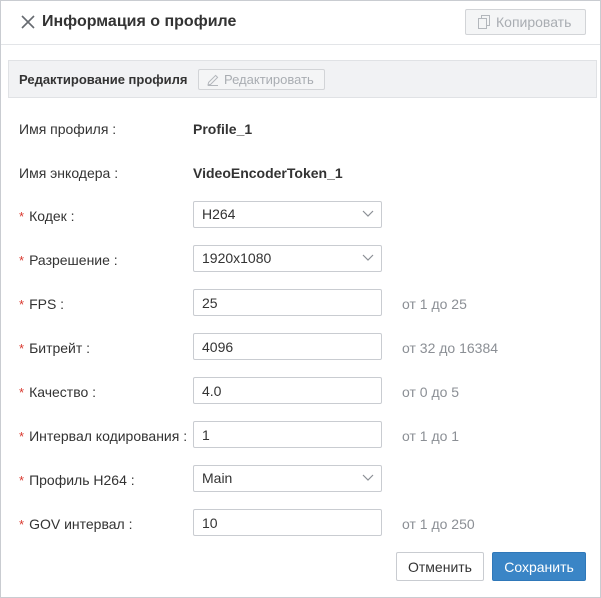 The width and height of the screenshot is (601, 598). I want to click on quality-range-hint: от 0 до 5, so click(431, 392).